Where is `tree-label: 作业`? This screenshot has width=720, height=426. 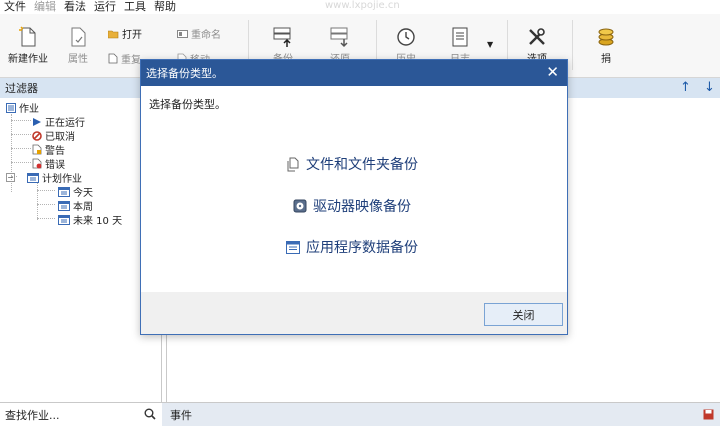 tree-label: 作业 is located at coordinates (29, 109).